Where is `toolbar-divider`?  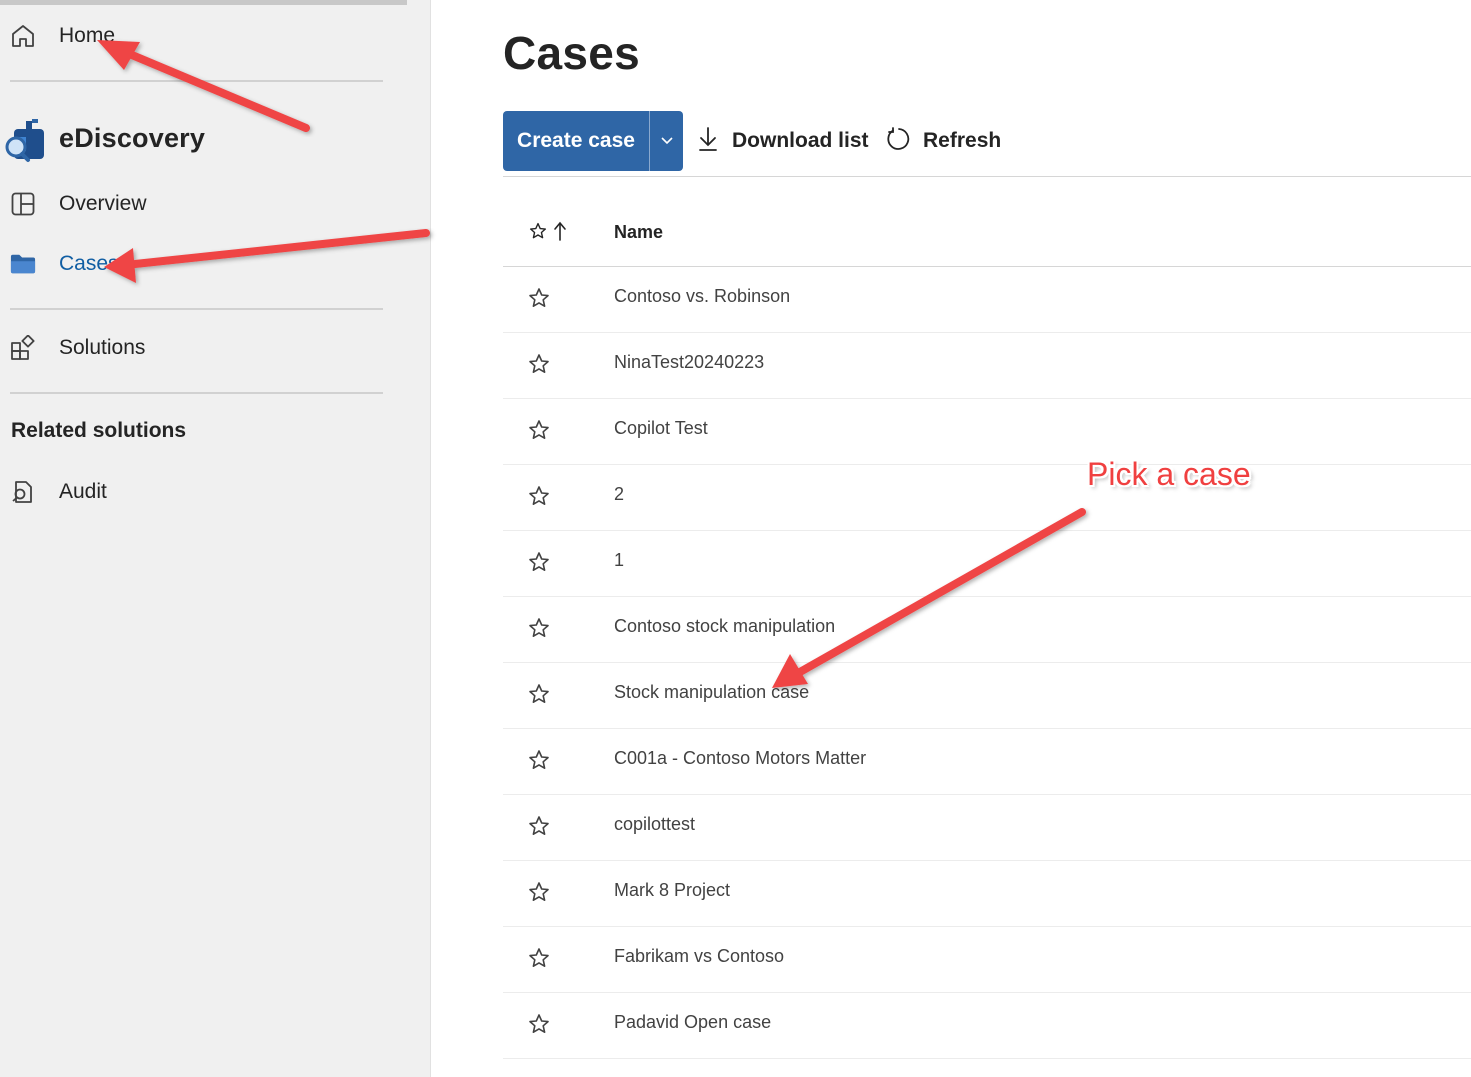
toolbar-divider is located at coordinates (987, 176).